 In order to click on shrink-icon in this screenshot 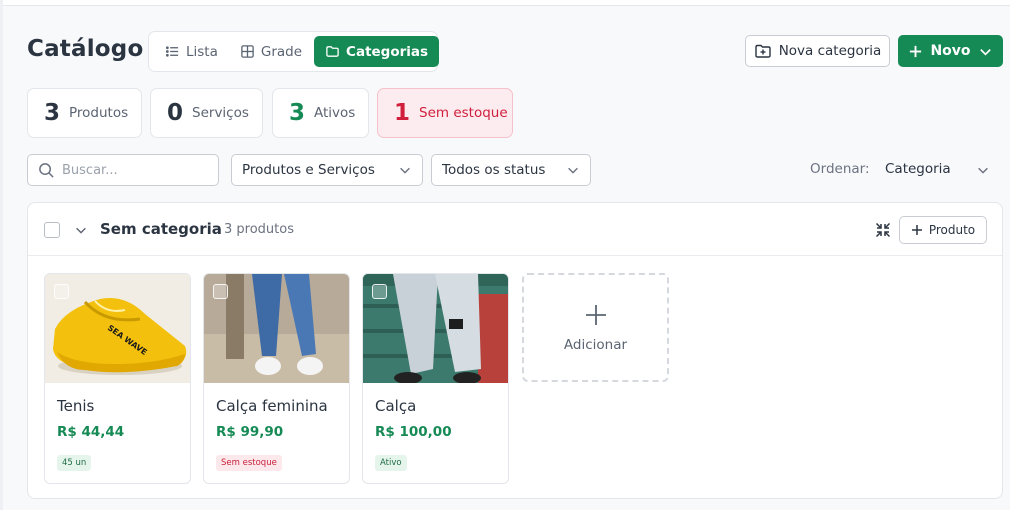, I will do `click(883, 230)`.